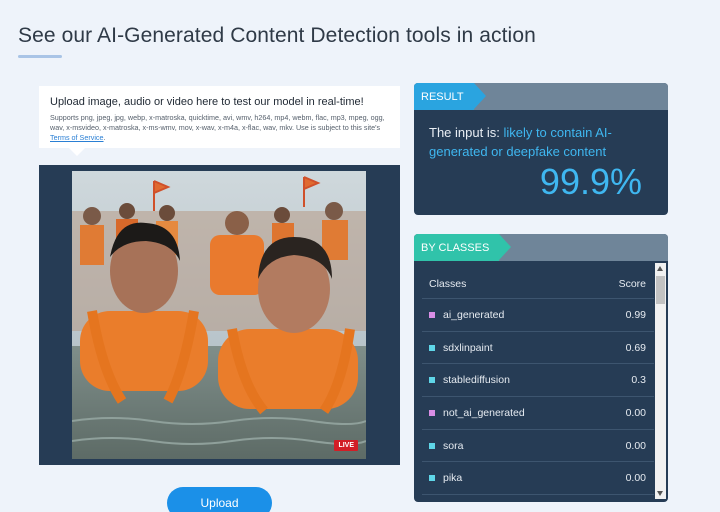  Describe the element at coordinates (638, 380) in the screenshot. I see `class-score: 0.3` at that location.